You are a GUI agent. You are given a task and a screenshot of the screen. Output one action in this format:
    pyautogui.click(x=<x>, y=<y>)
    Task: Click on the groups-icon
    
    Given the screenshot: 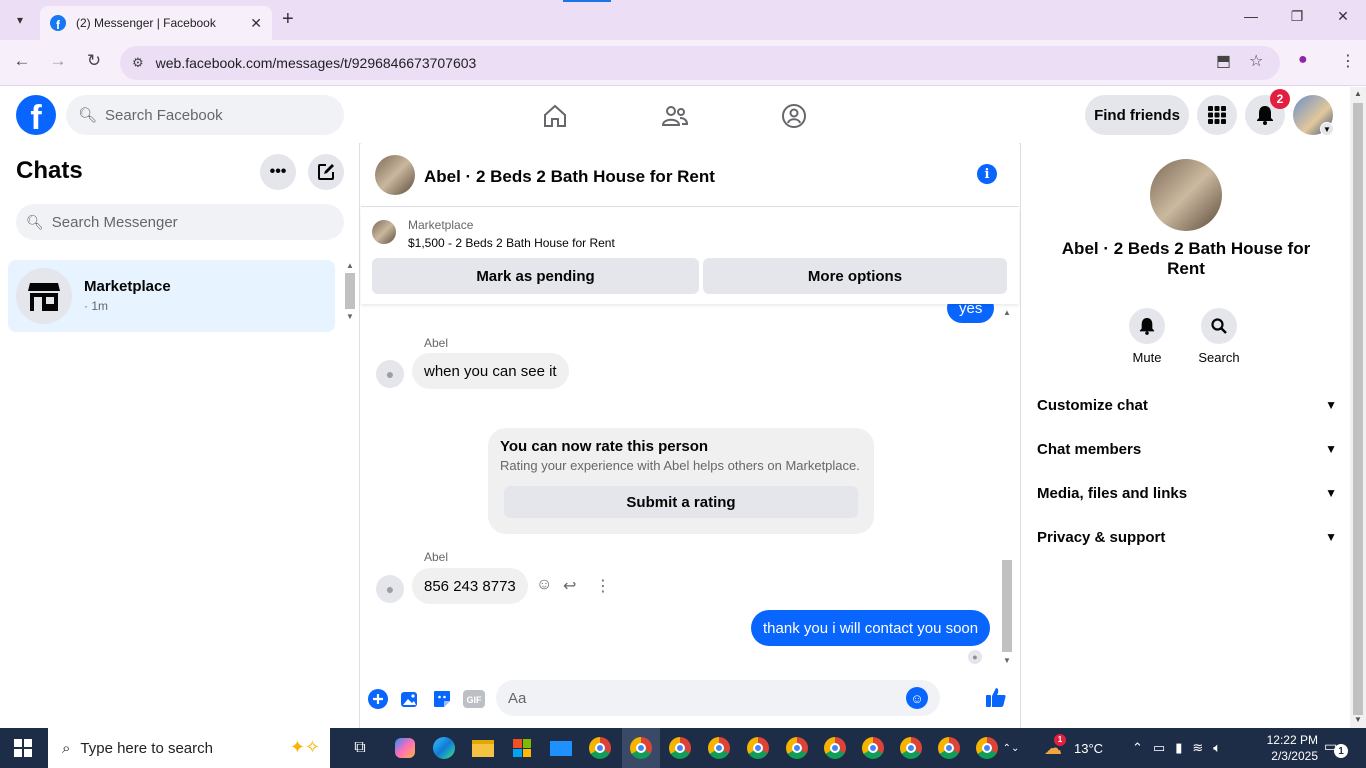 What is the action you would take?
    pyautogui.click(x=794, y=116)
    